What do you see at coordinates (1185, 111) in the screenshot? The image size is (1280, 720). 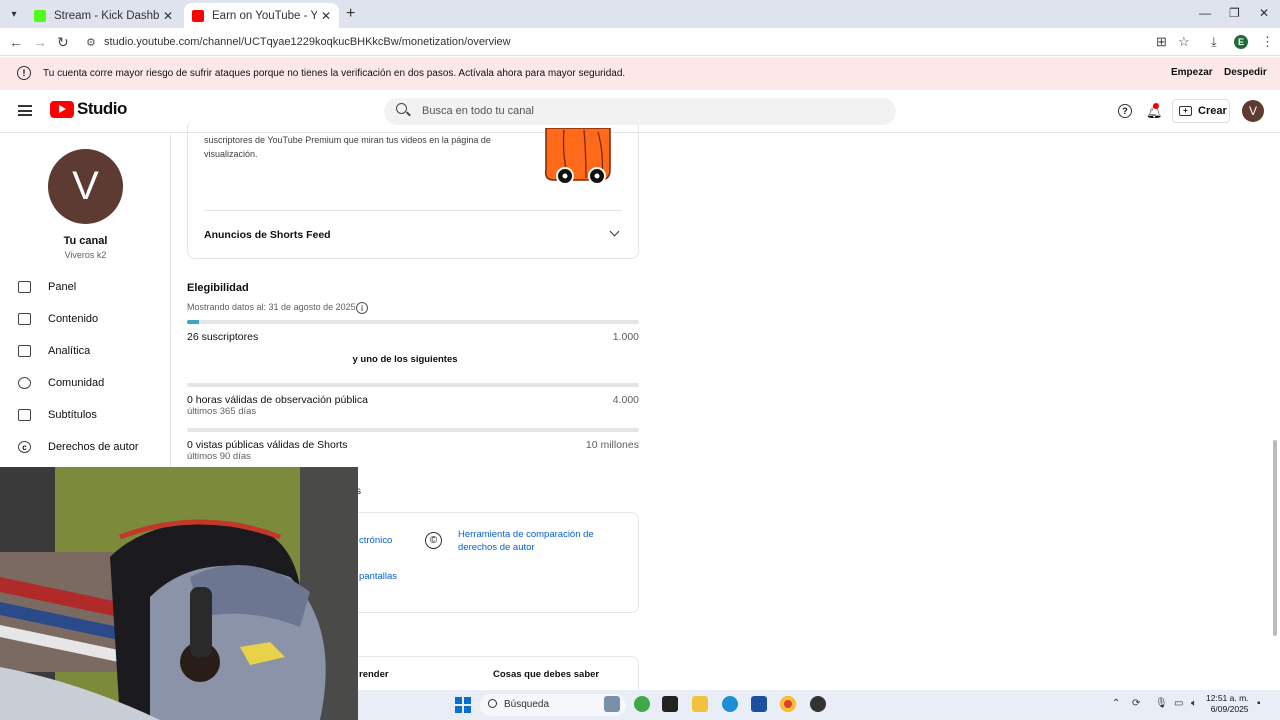 I see `create-video-icon: +` at bounding box center [1185, 111].